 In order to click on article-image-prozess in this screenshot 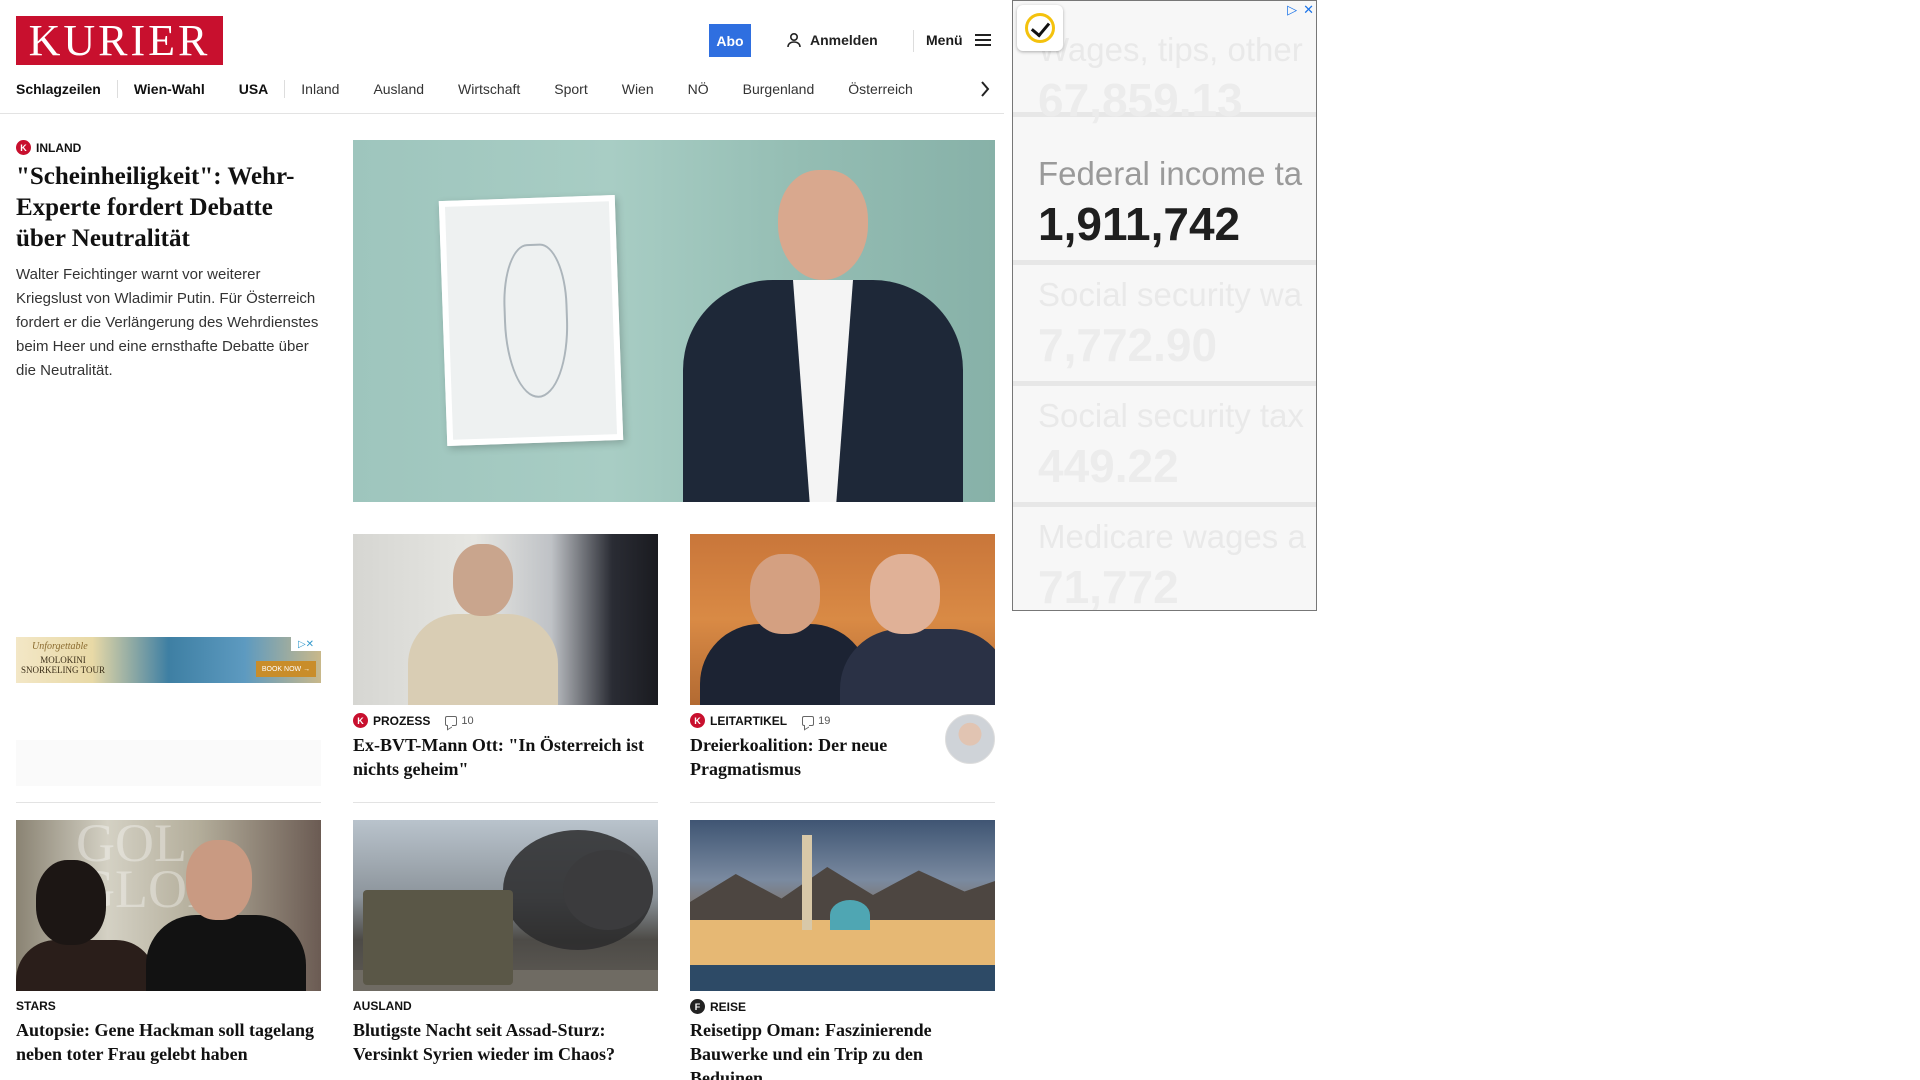, I will do `click(505, 619)`.